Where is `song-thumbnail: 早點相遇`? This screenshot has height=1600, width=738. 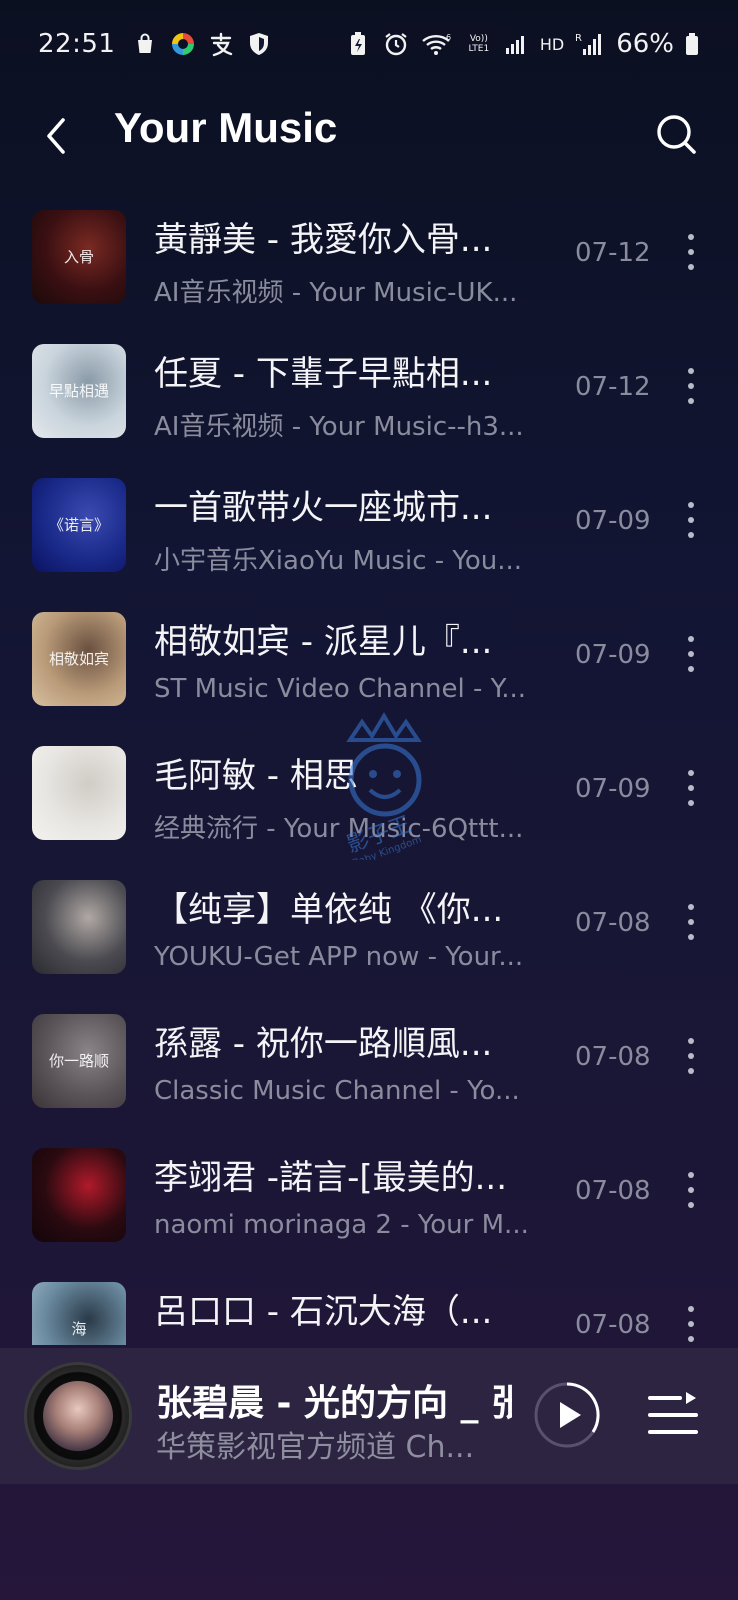
song-thumbnail: 早點相遇 is located at coordinates (79, 391).